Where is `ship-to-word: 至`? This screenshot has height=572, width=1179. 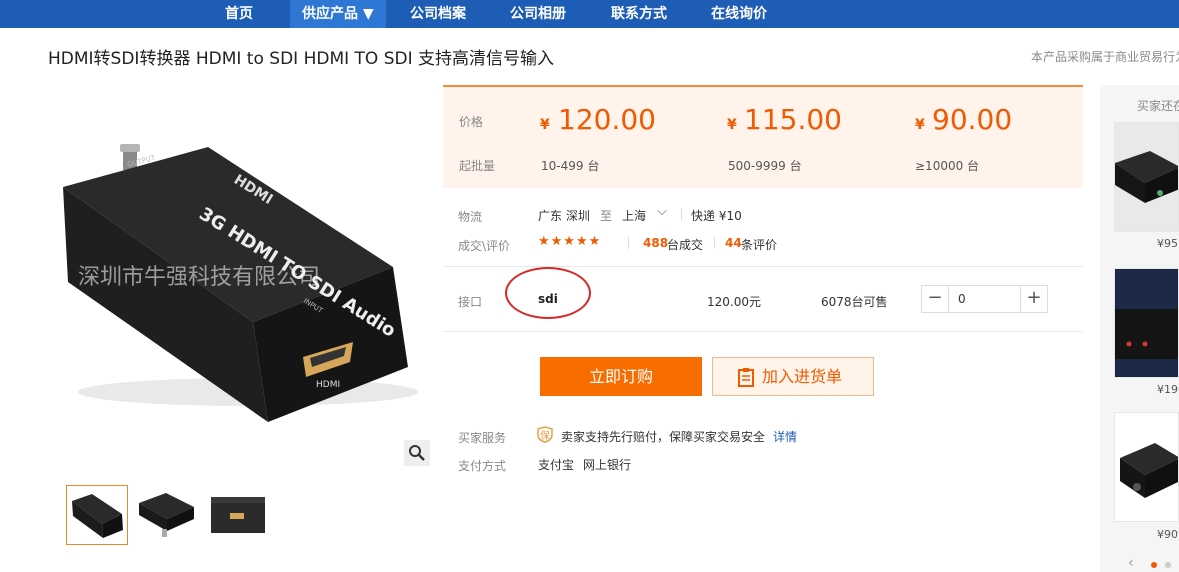 ship-to-word: 至 is located at coordinates (606, 216).